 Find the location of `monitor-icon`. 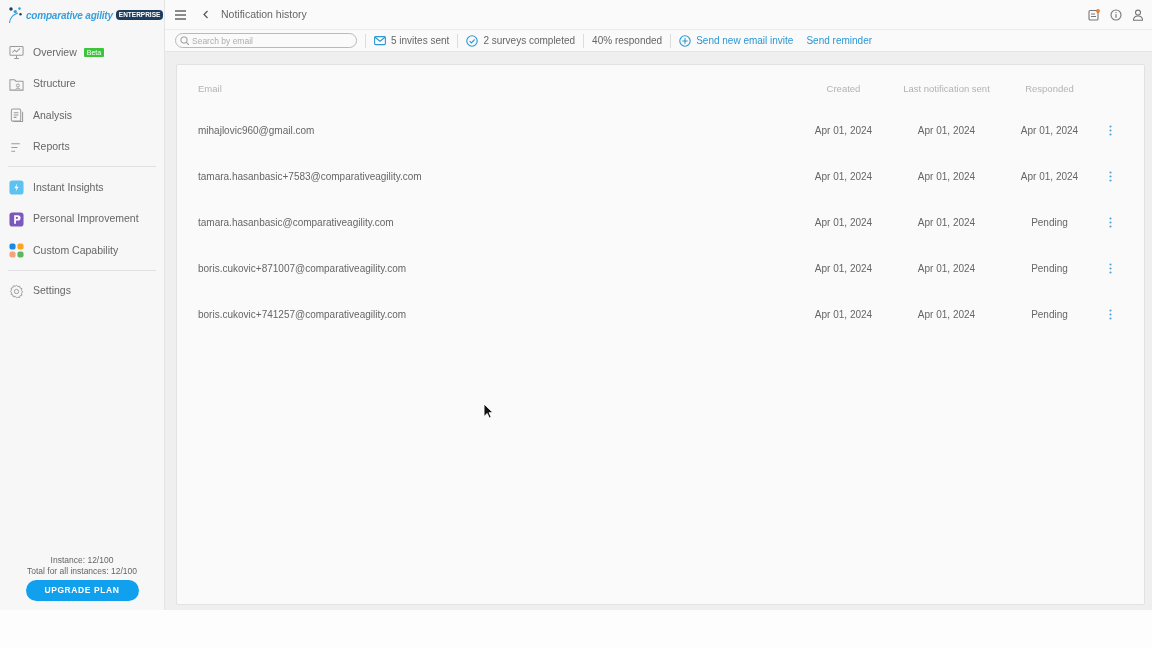

monitor-icon is located at coordinates (16, 53).